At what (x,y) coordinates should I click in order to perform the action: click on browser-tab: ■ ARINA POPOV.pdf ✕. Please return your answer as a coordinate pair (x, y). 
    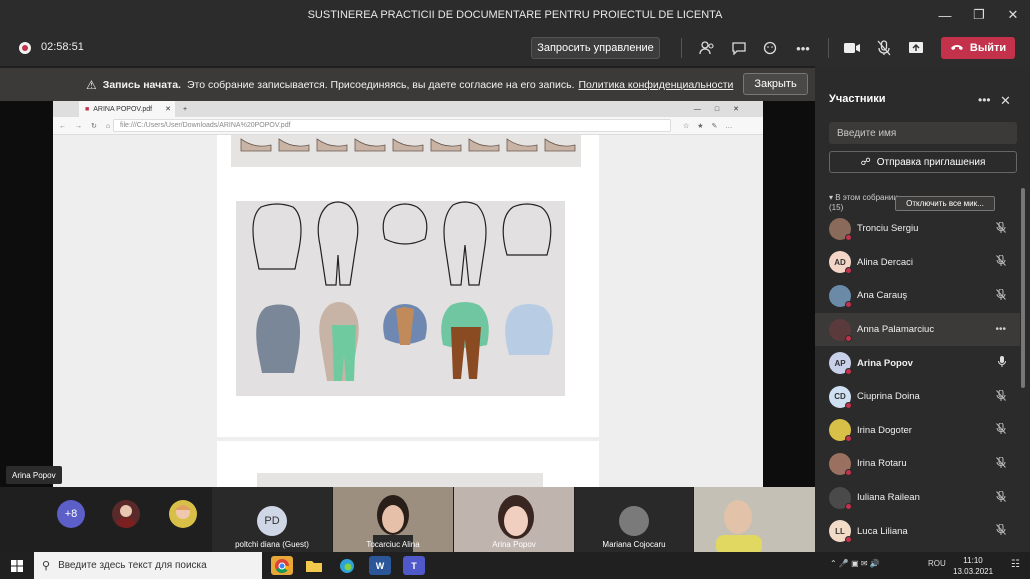
    Looking at the image, I should click on (127, 109).